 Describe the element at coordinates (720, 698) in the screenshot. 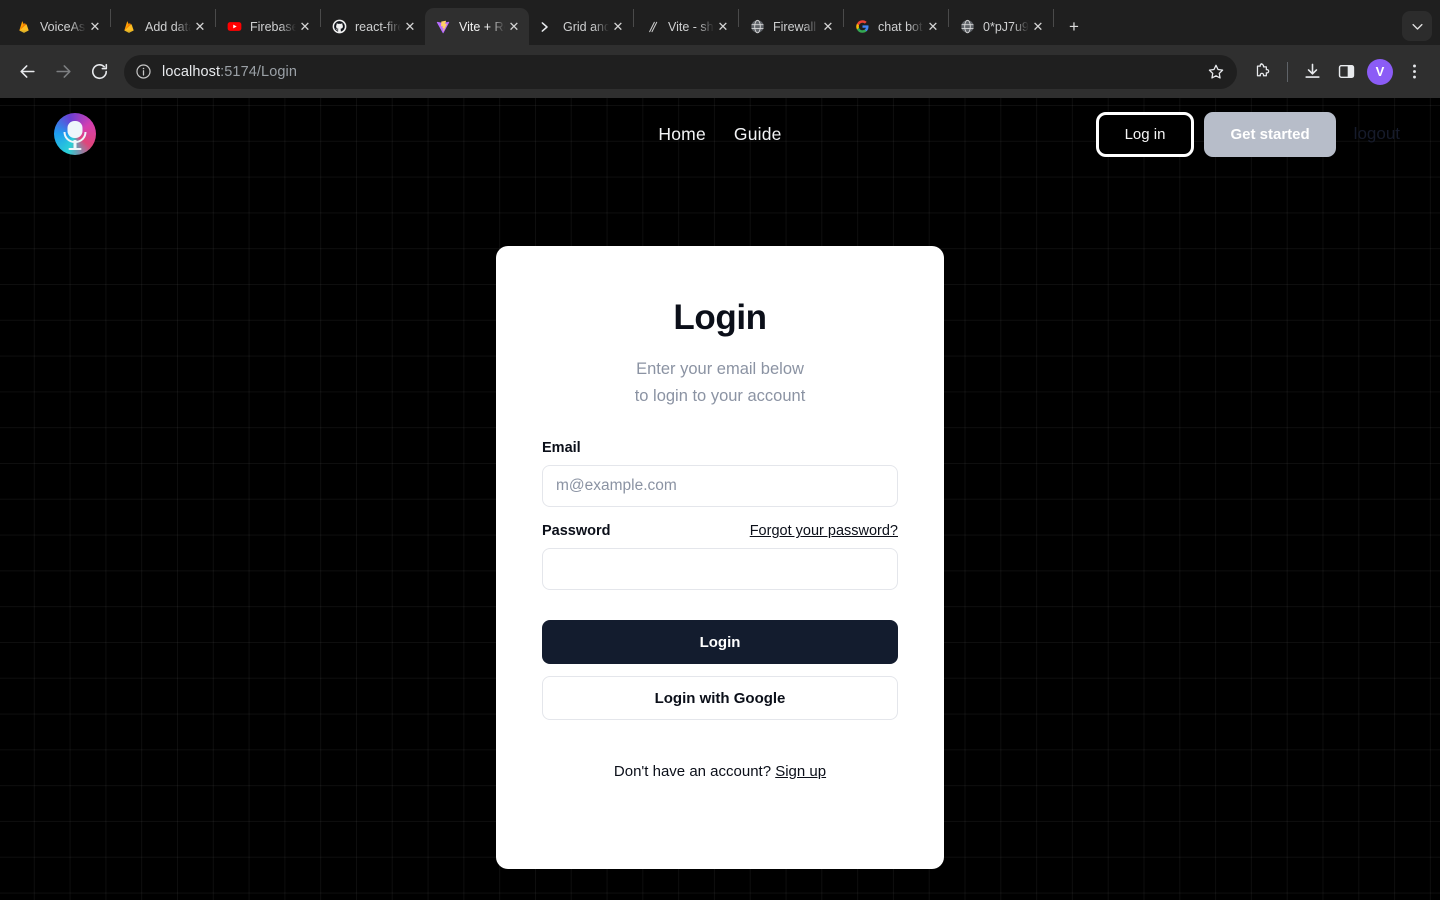

I see `login-with-google-button: Login with Google` at that location.